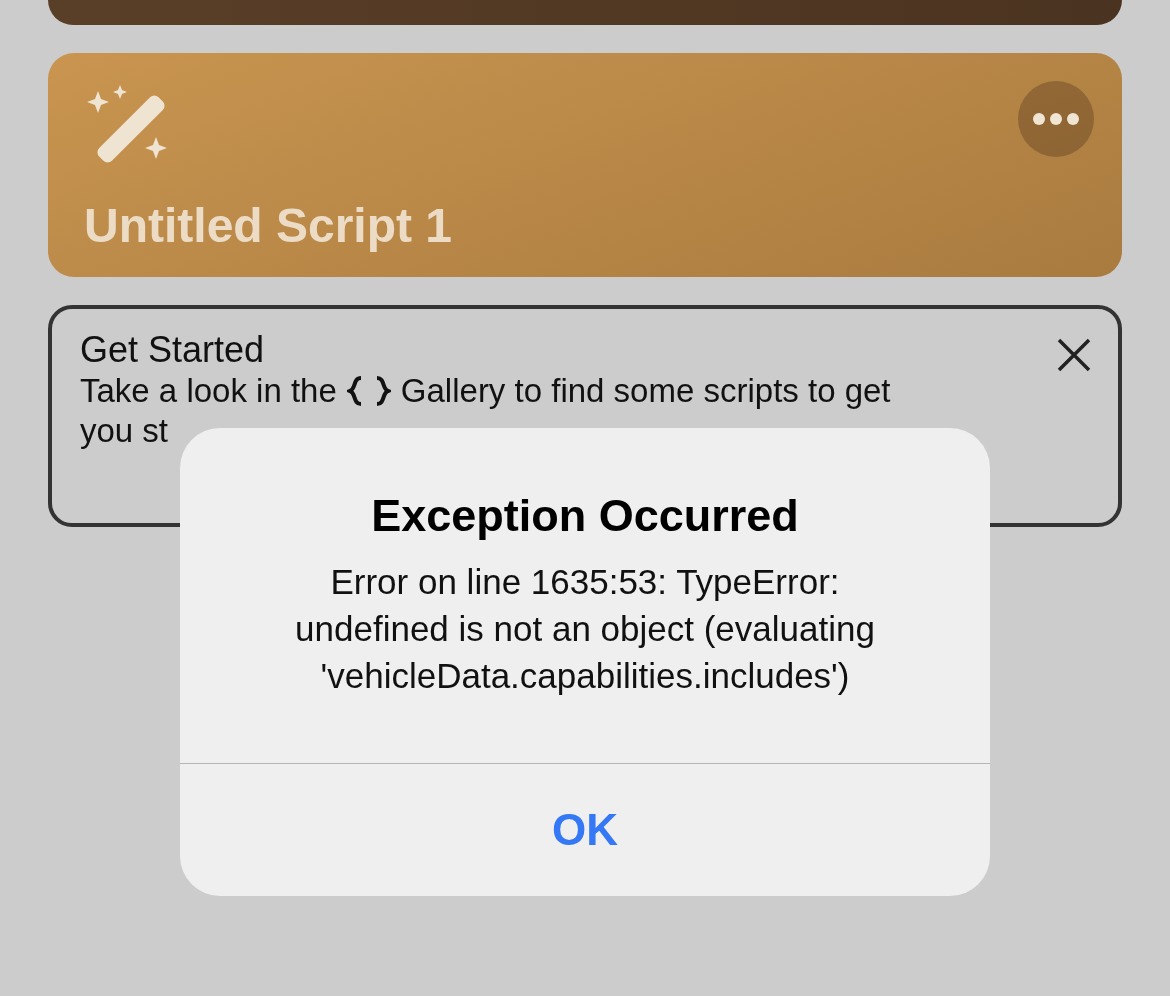 This screenshot has width=1170, height=996. Describe the element at coordinates (269, 225) in the screenshot. I see `script-title: Untitled Script 1` at that location.